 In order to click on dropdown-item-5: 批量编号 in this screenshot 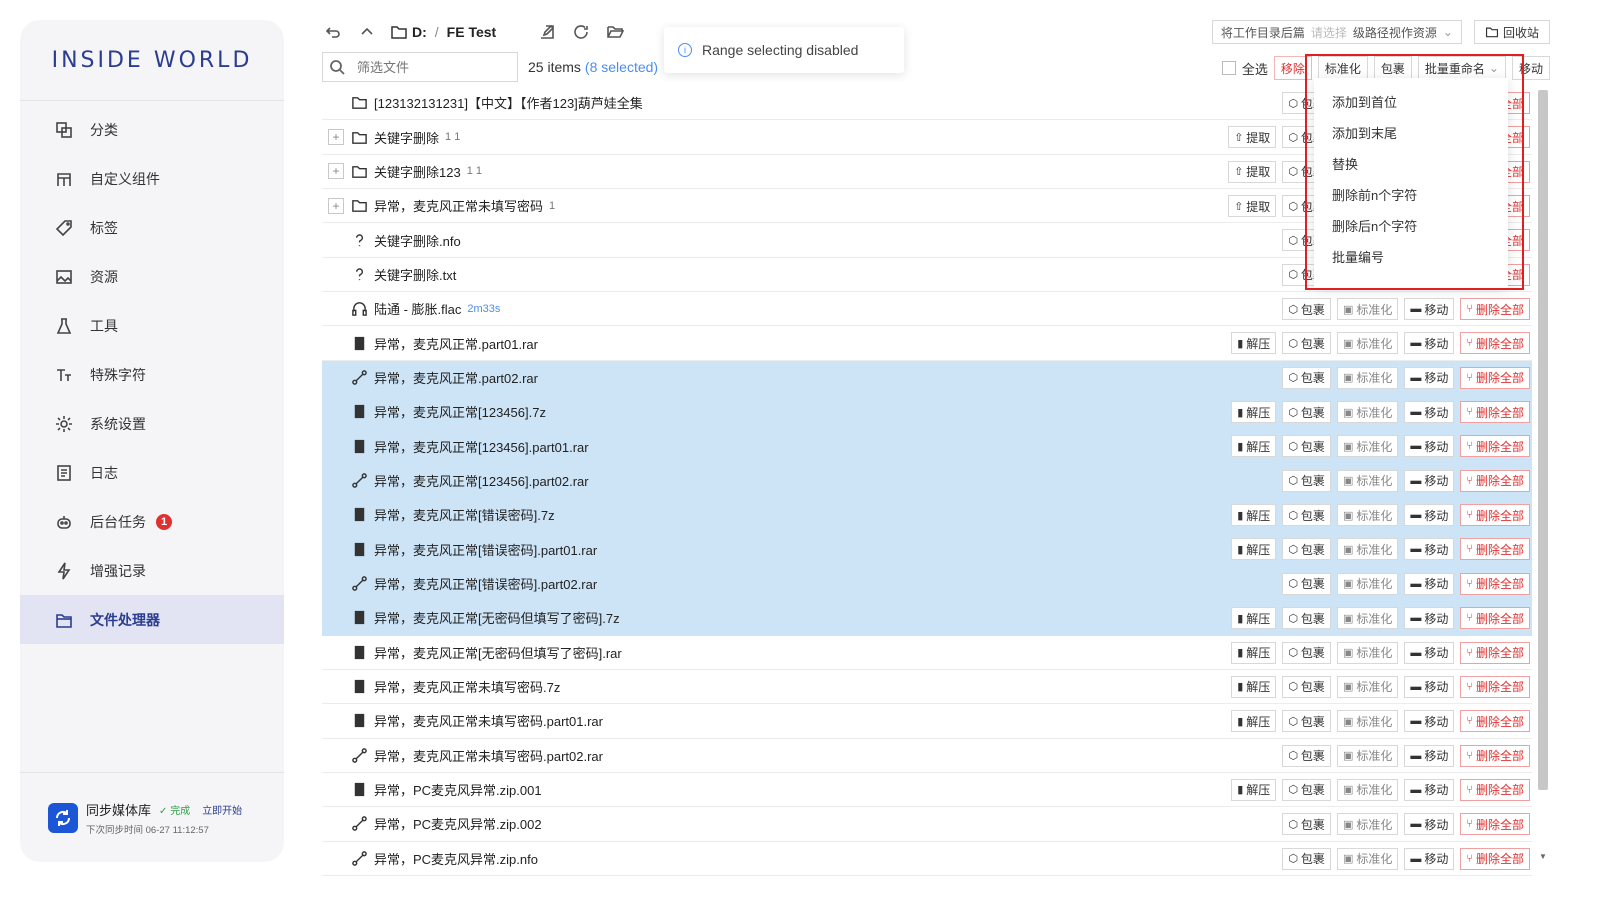, I will do `click(1411, 256)`.